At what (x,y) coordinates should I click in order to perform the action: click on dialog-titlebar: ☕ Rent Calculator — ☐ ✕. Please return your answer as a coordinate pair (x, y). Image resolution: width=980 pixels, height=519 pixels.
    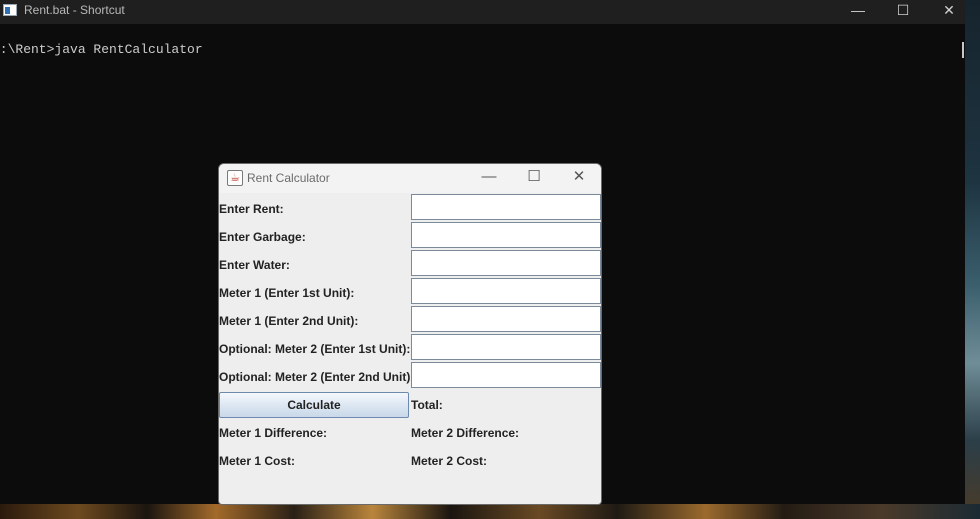
    Looking at the image, I should click on (410, 178).